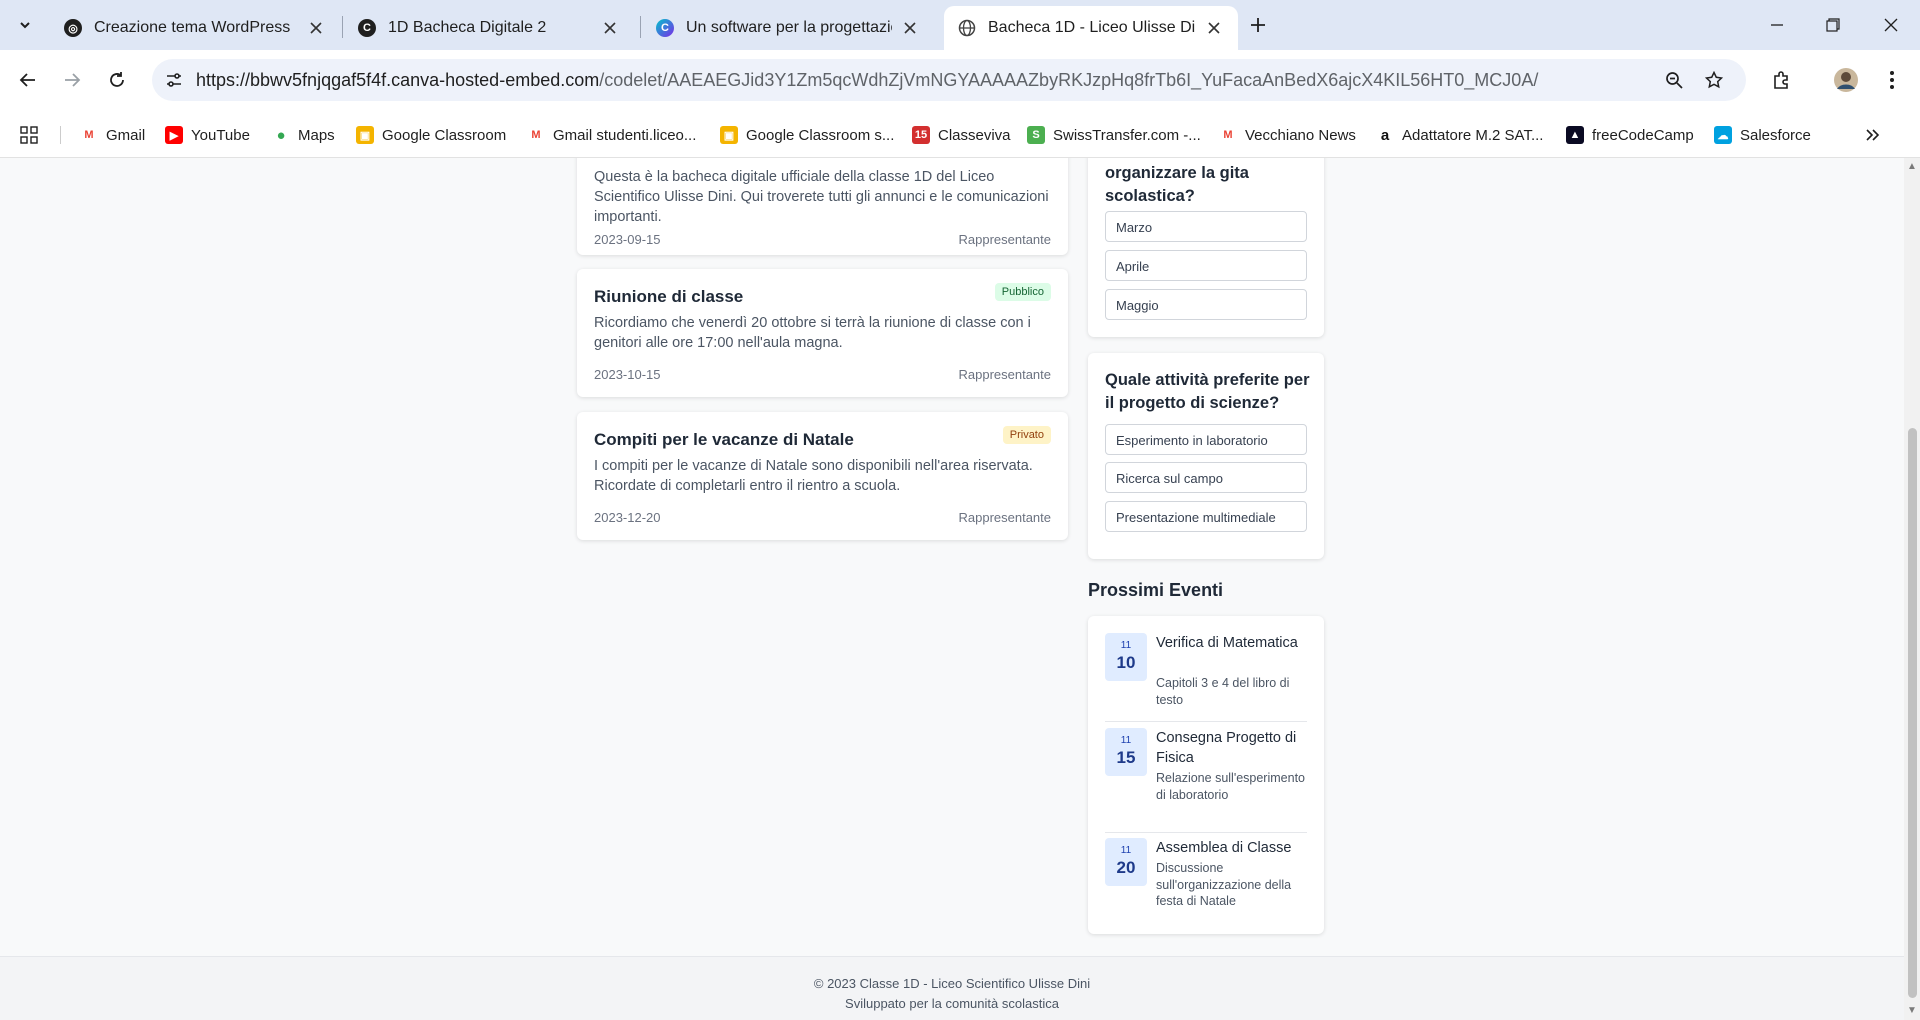 The image size is (1920, 1020). I want to click on bookmark-item: 15 Classeviva, so click(961, 135).